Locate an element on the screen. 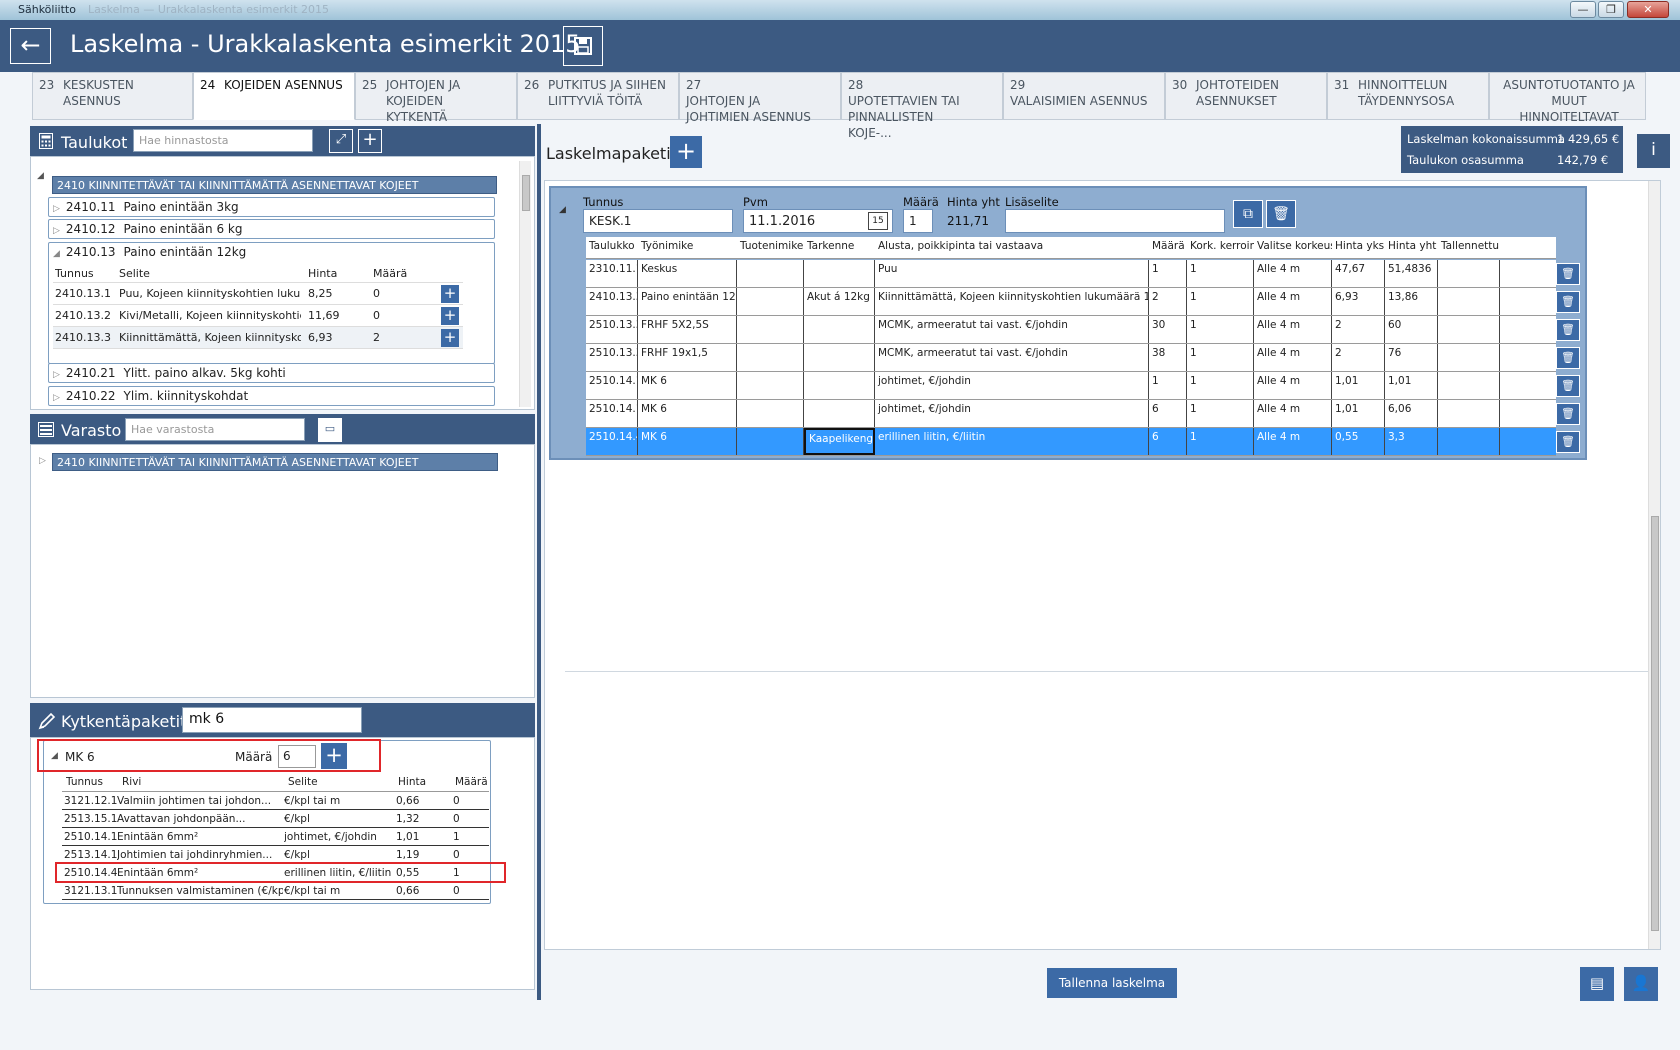  grid-cell-alusta: Puu is located at coordinates (1012, 273).